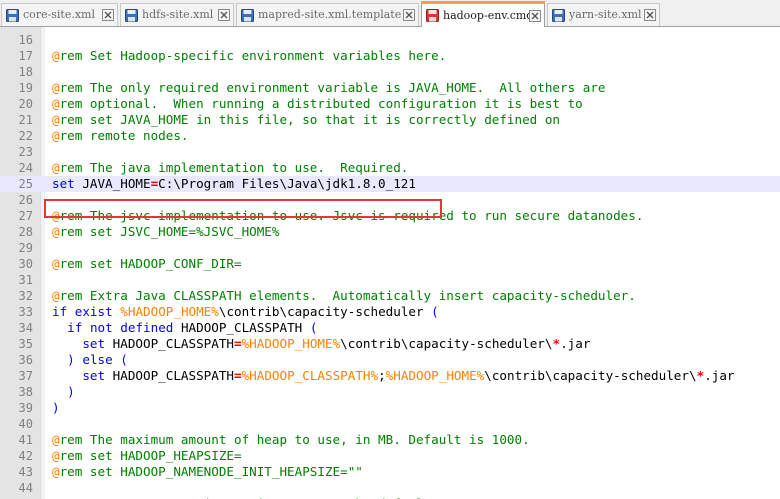  I want to click on line-number: 32, so click(25, 296).